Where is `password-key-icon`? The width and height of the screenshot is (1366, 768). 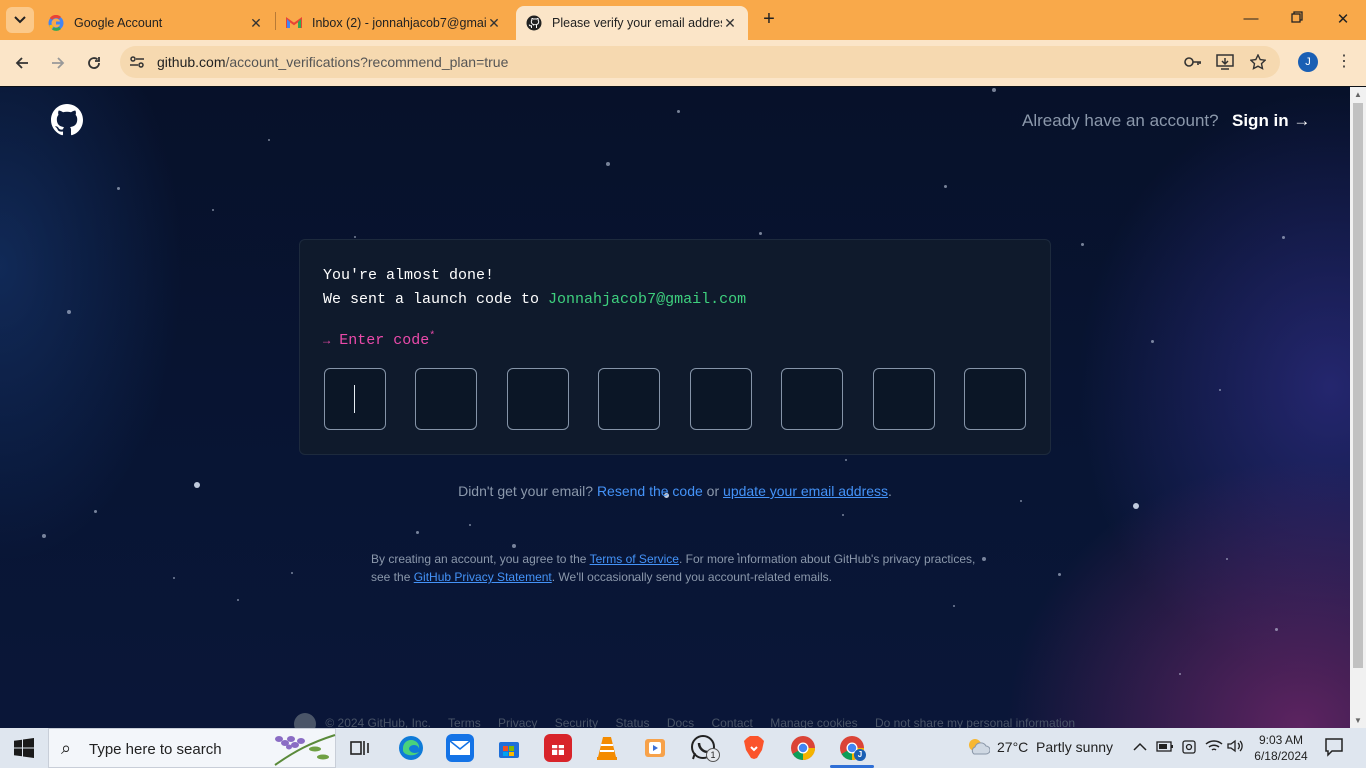
password-key-icon is located at coordinates (1193, 62).